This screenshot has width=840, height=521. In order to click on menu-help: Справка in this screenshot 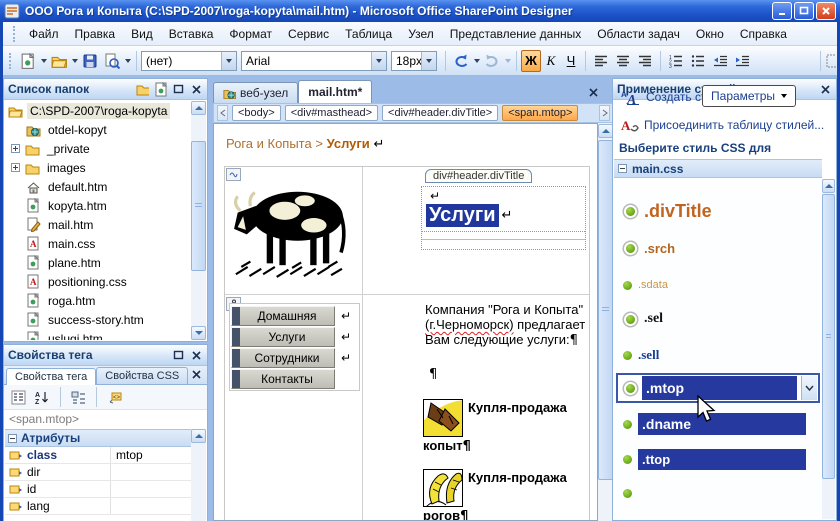, I will do `click(763, 34)`.